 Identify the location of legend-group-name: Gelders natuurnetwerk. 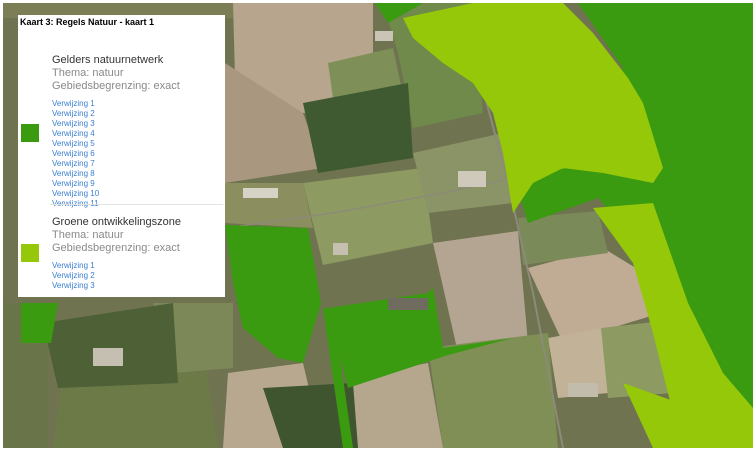
(108, 60).